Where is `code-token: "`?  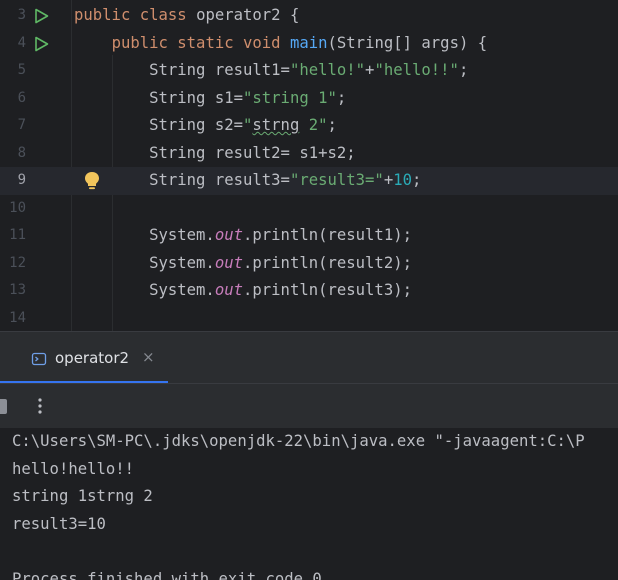
code-token: " is located at coordinates (248, 125).